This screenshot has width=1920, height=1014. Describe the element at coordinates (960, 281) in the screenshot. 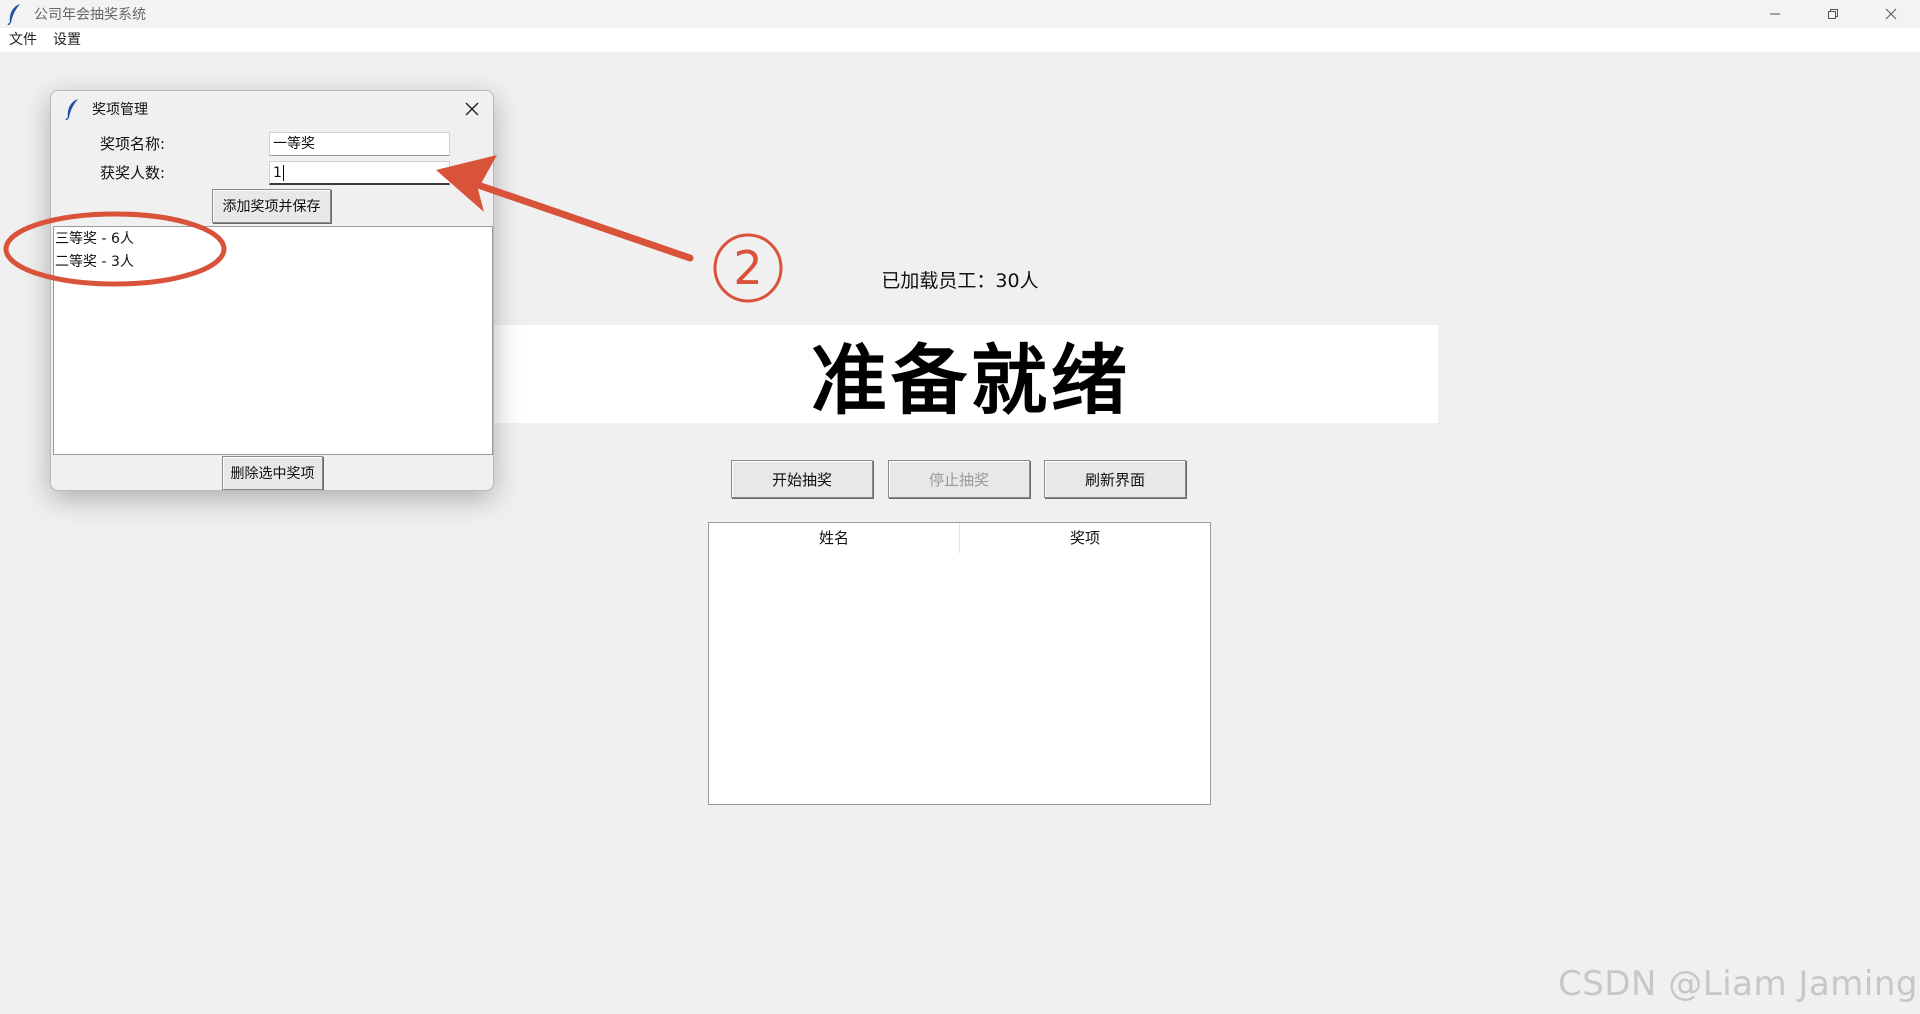

I see `loaded-employees-label: 已加载员工：30人` at that location.